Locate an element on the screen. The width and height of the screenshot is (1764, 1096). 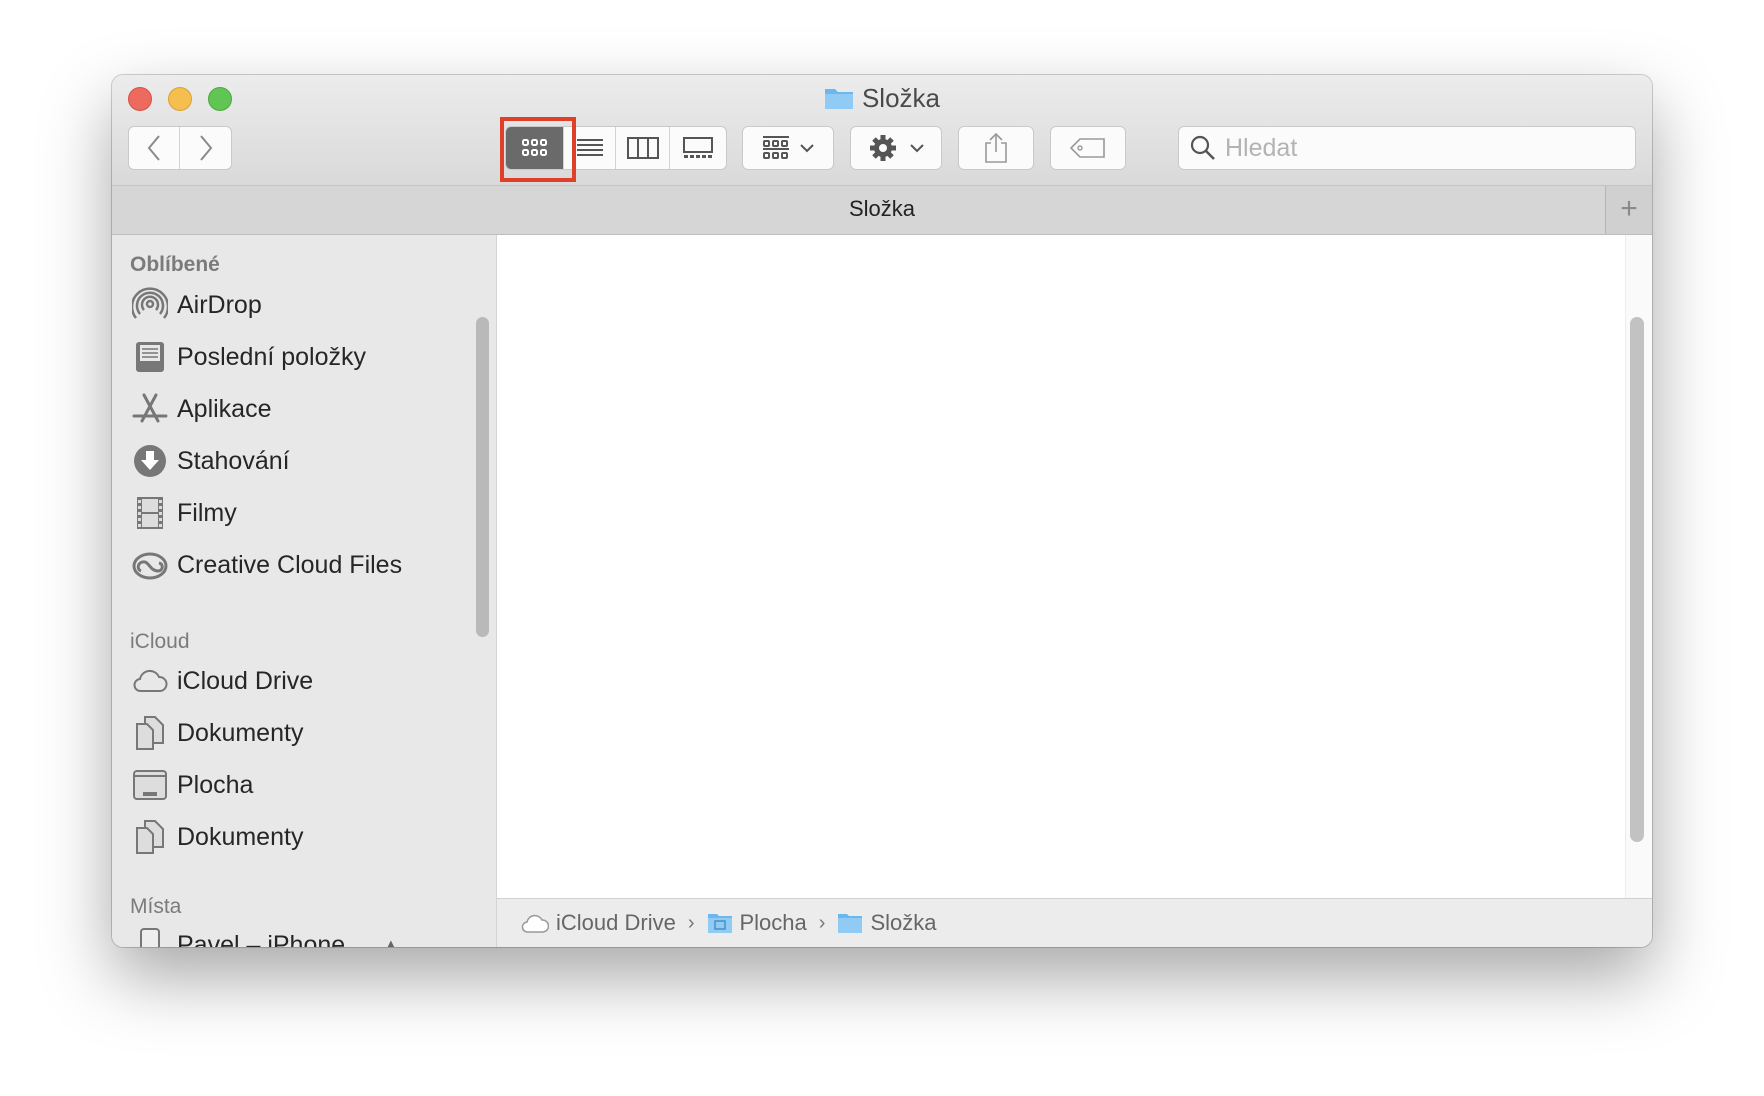
navigation-buttons is located at coordinates (180, 148).